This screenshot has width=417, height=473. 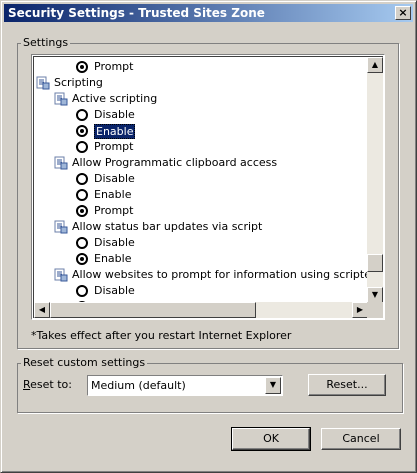 I want to click on reset-to-label: Reset to:, so click(x=47, y=384).